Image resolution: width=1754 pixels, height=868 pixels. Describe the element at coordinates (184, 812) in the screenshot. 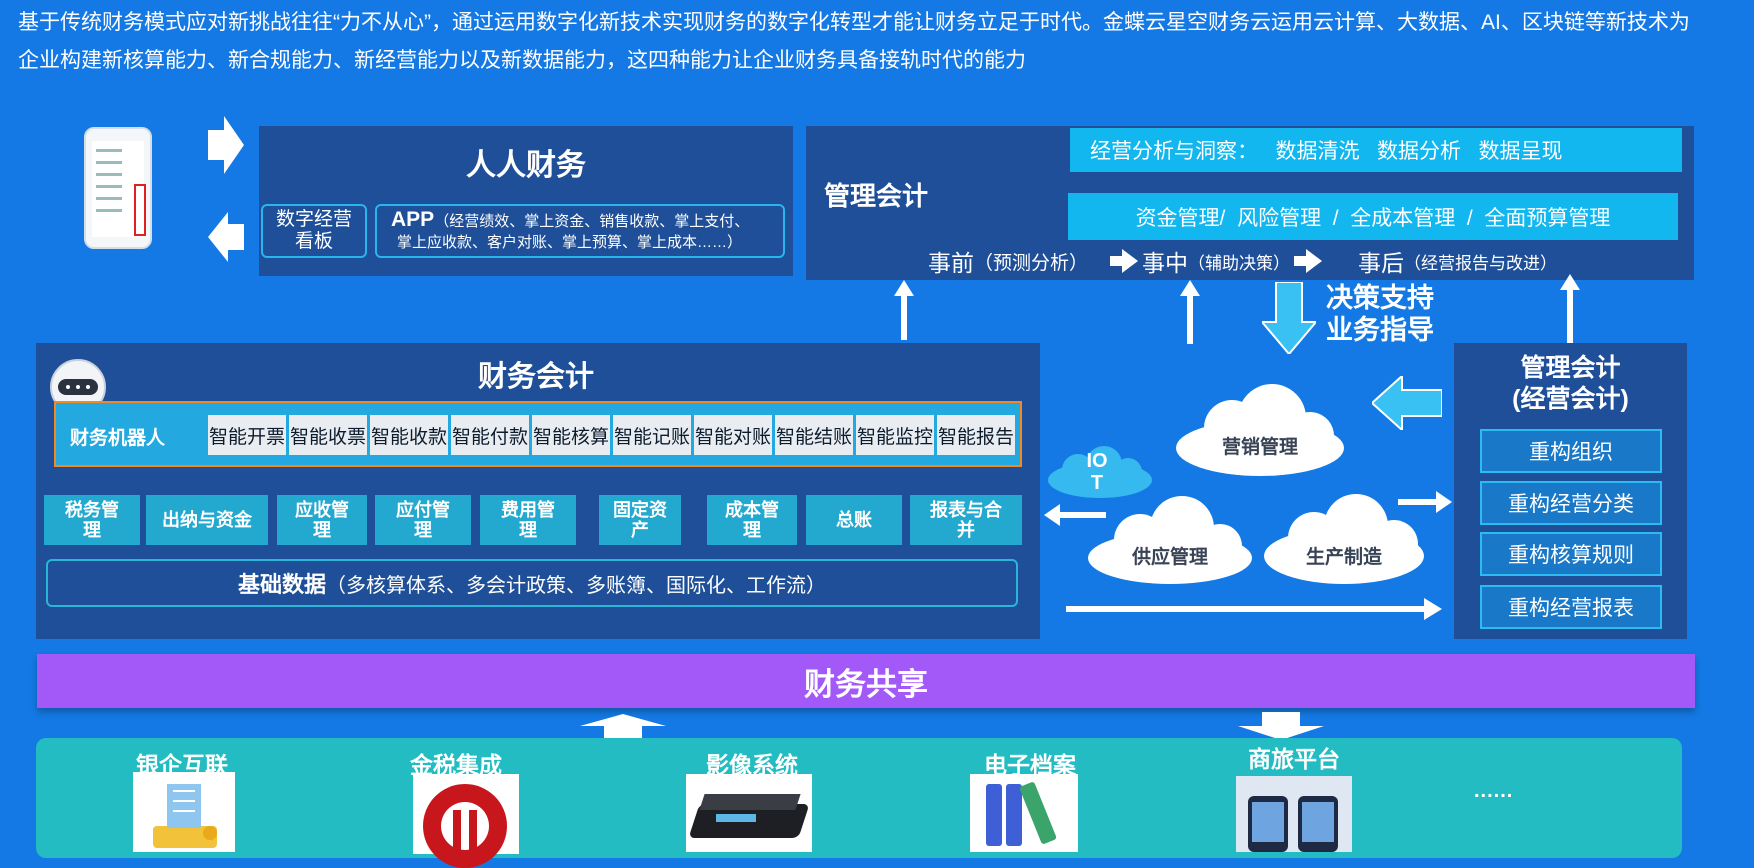

I see `bank-building-icon` at that location.